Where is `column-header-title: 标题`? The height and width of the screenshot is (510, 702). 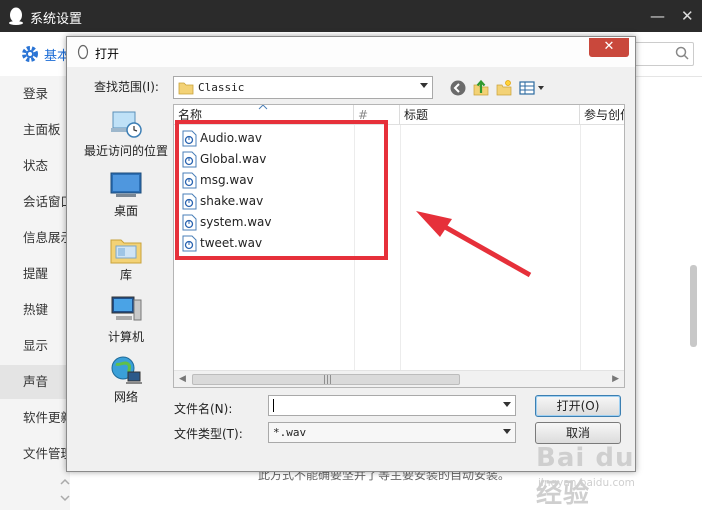 column-header-title: 标题 is located at coordinates (490, 115).